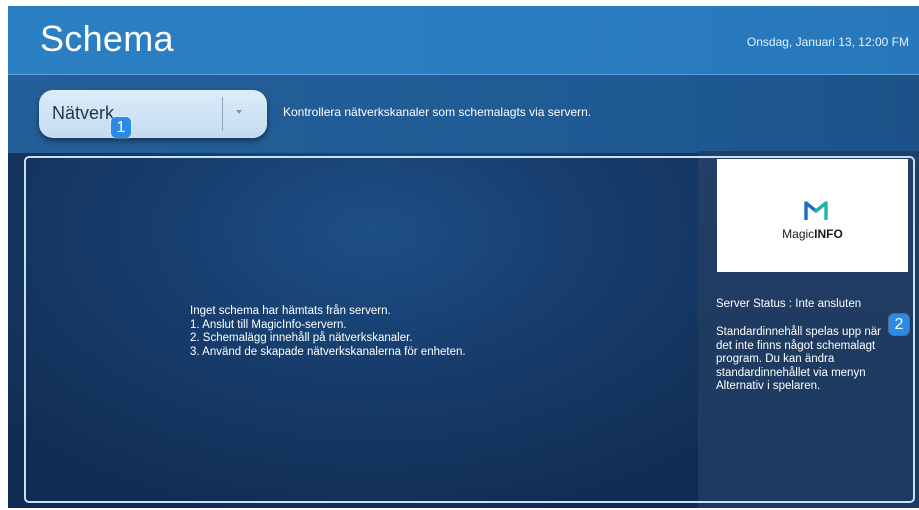 This screenshot has width=919, height=510. What do you see at coordinates (812, 234) in the screenshot?
I see `logo-wordmark: MagicINFO` at bounding box center [812, 234].